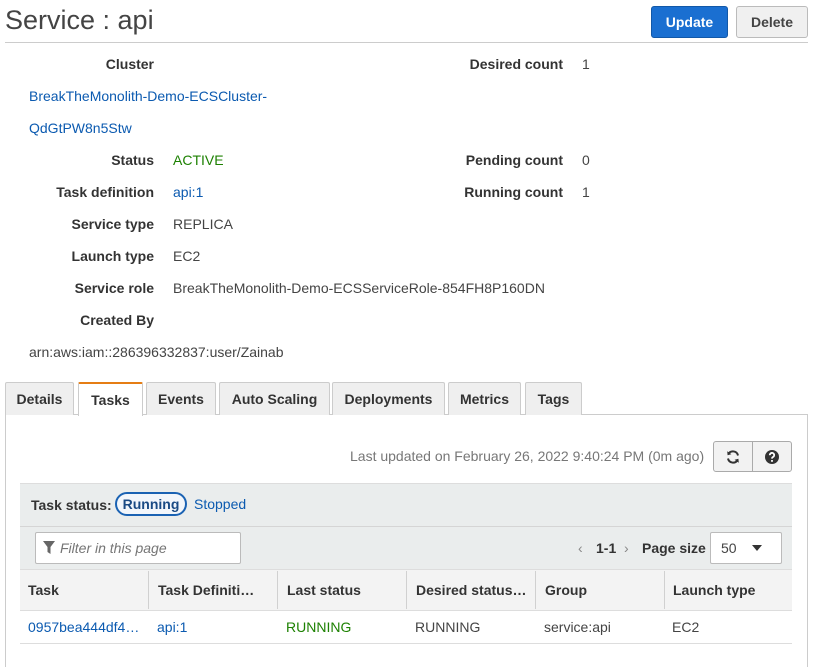  Describe the element at coordinates (213, 627) in the screenshot. I see `row-task-definition-link: api:1` at that location.